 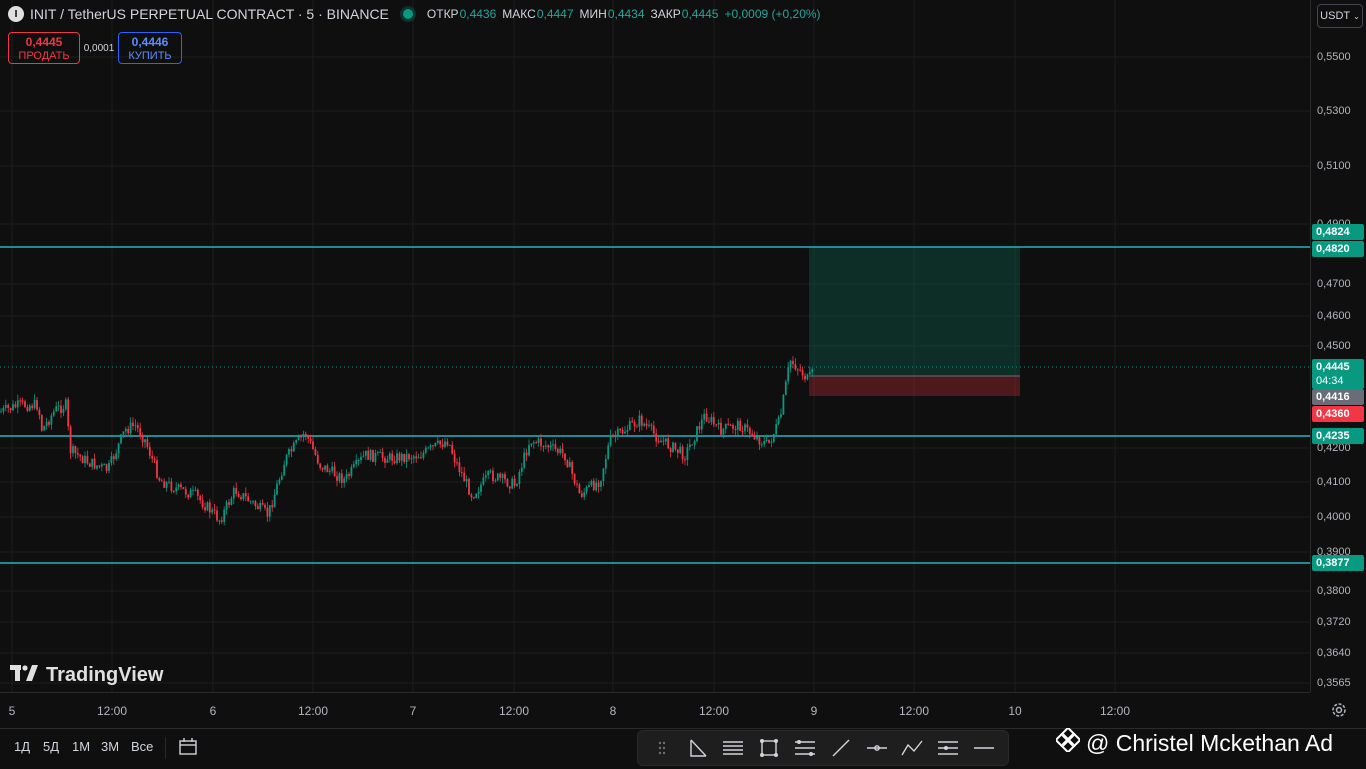 What do you see at coordinates (1338, 397) in the screenshot?
I see `entry-price-tag: 0,4416` at bounding box center [1338, 397].